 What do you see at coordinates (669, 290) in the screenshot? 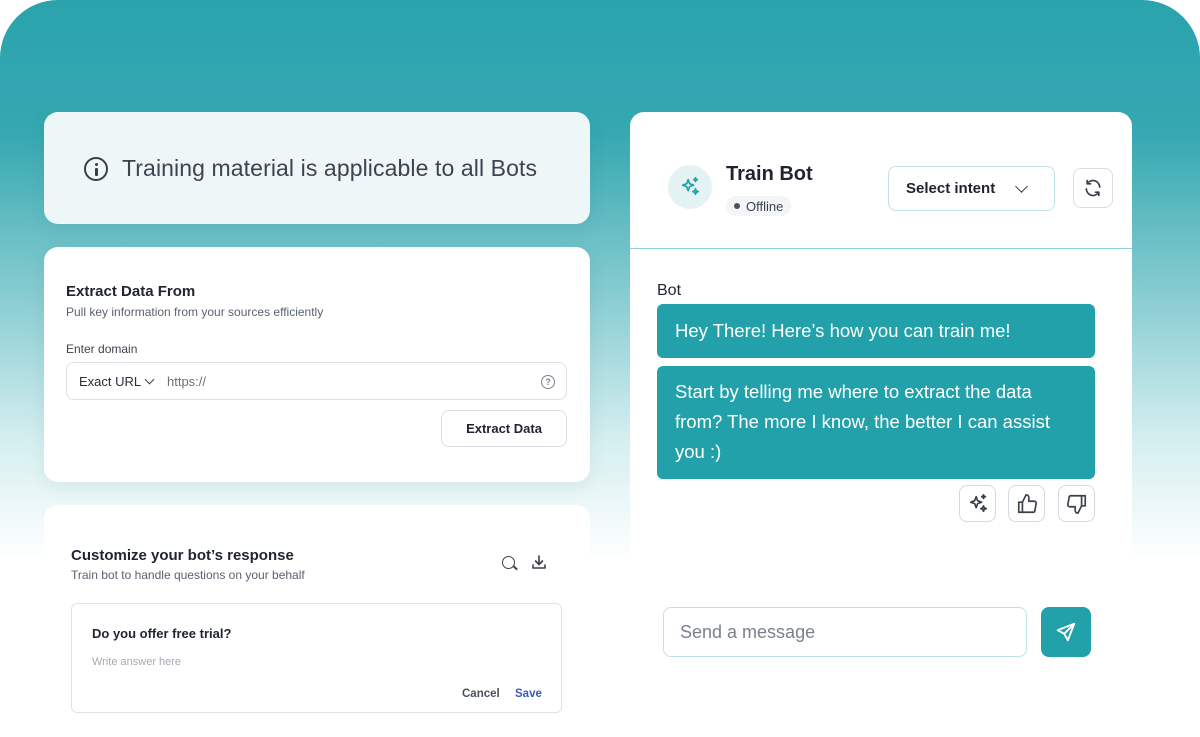
I see `message-sender: Bot` at bounding box center [669, 290].